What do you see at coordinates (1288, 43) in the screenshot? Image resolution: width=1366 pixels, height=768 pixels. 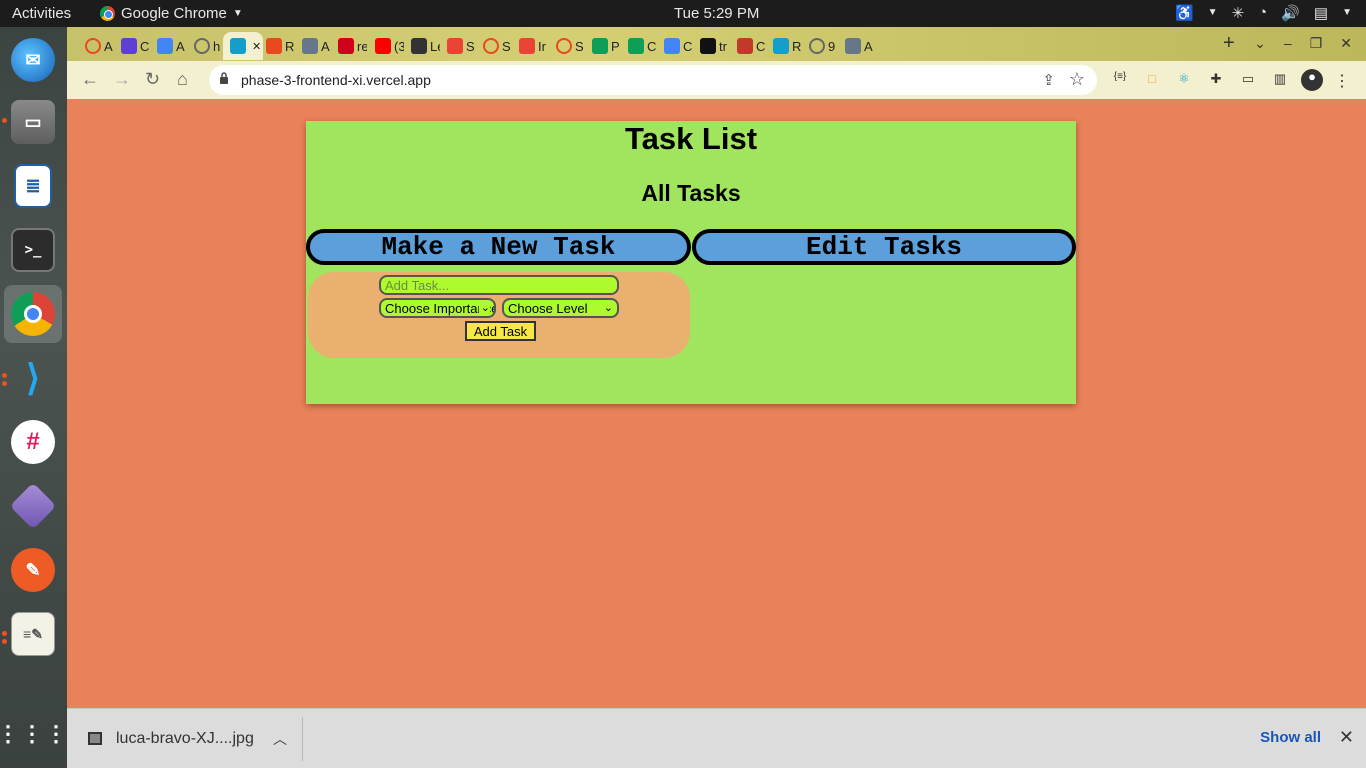 I see `minimize-button: –` at bounding box center [1288, 43].